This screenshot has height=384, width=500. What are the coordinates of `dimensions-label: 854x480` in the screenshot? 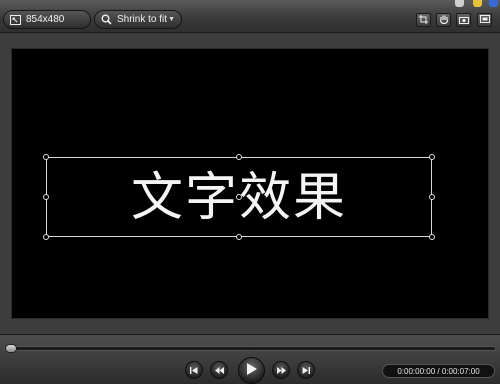 It's located at (45, 19).